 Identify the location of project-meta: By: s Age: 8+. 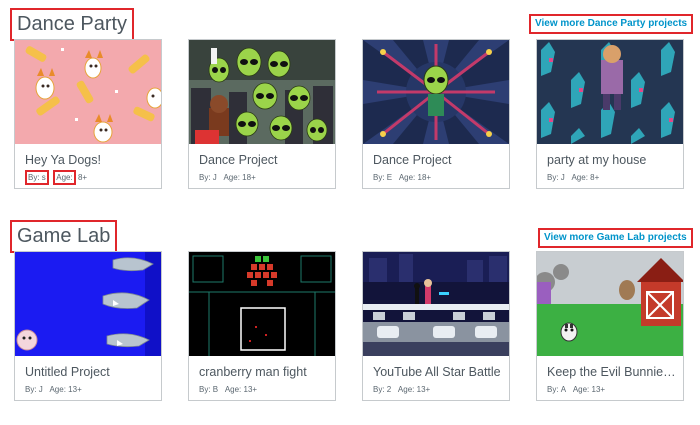
(56, 177).